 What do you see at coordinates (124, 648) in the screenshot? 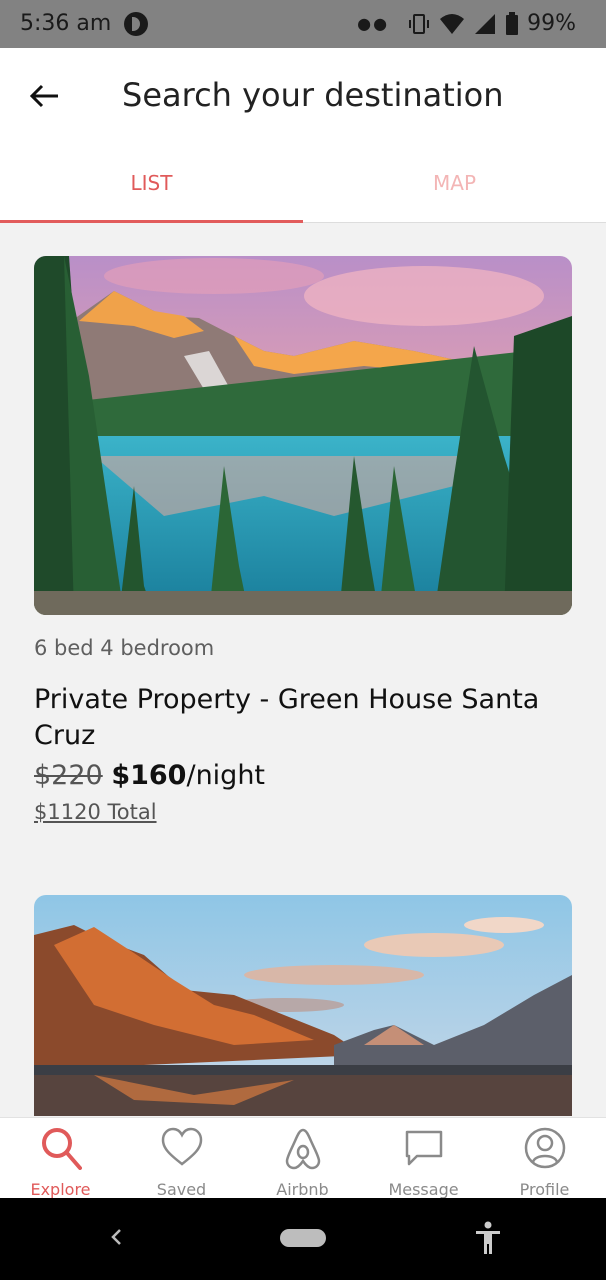
I see `listing-meta: 6 bed 4 bedroom` at bounding box center [124, 648].